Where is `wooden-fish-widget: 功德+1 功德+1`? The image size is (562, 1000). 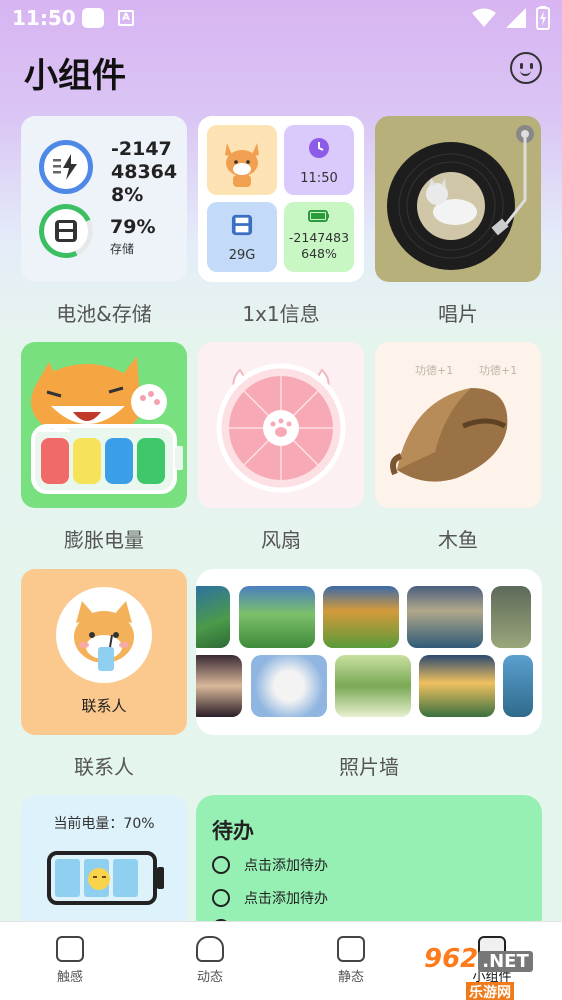 wooden-fish-widget: 功德+1 功德+1 is located at coordinates (458, 425).